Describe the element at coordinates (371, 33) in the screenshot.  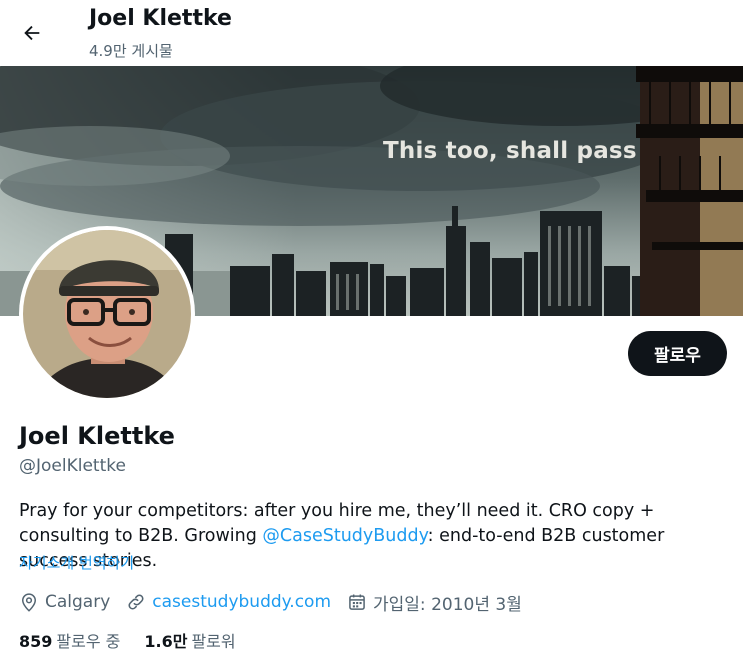
I see `profile-header: Joel Klettke 4.9만 게시물` at that location.